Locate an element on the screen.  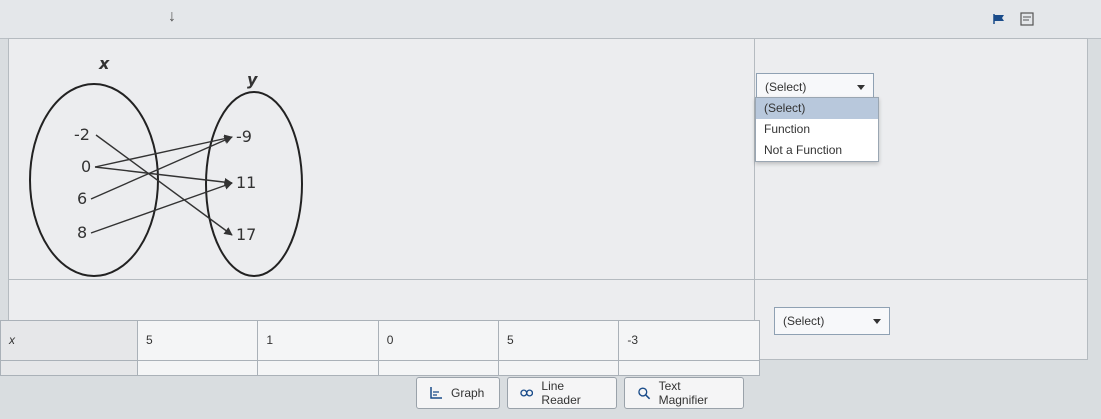
line-reader-button: Line Reader is located at coordinates (562, 393).